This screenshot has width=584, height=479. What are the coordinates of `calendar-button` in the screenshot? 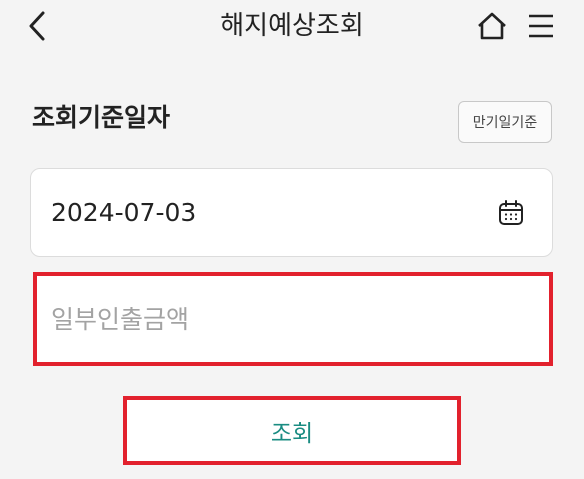 It's located at (511, 213).